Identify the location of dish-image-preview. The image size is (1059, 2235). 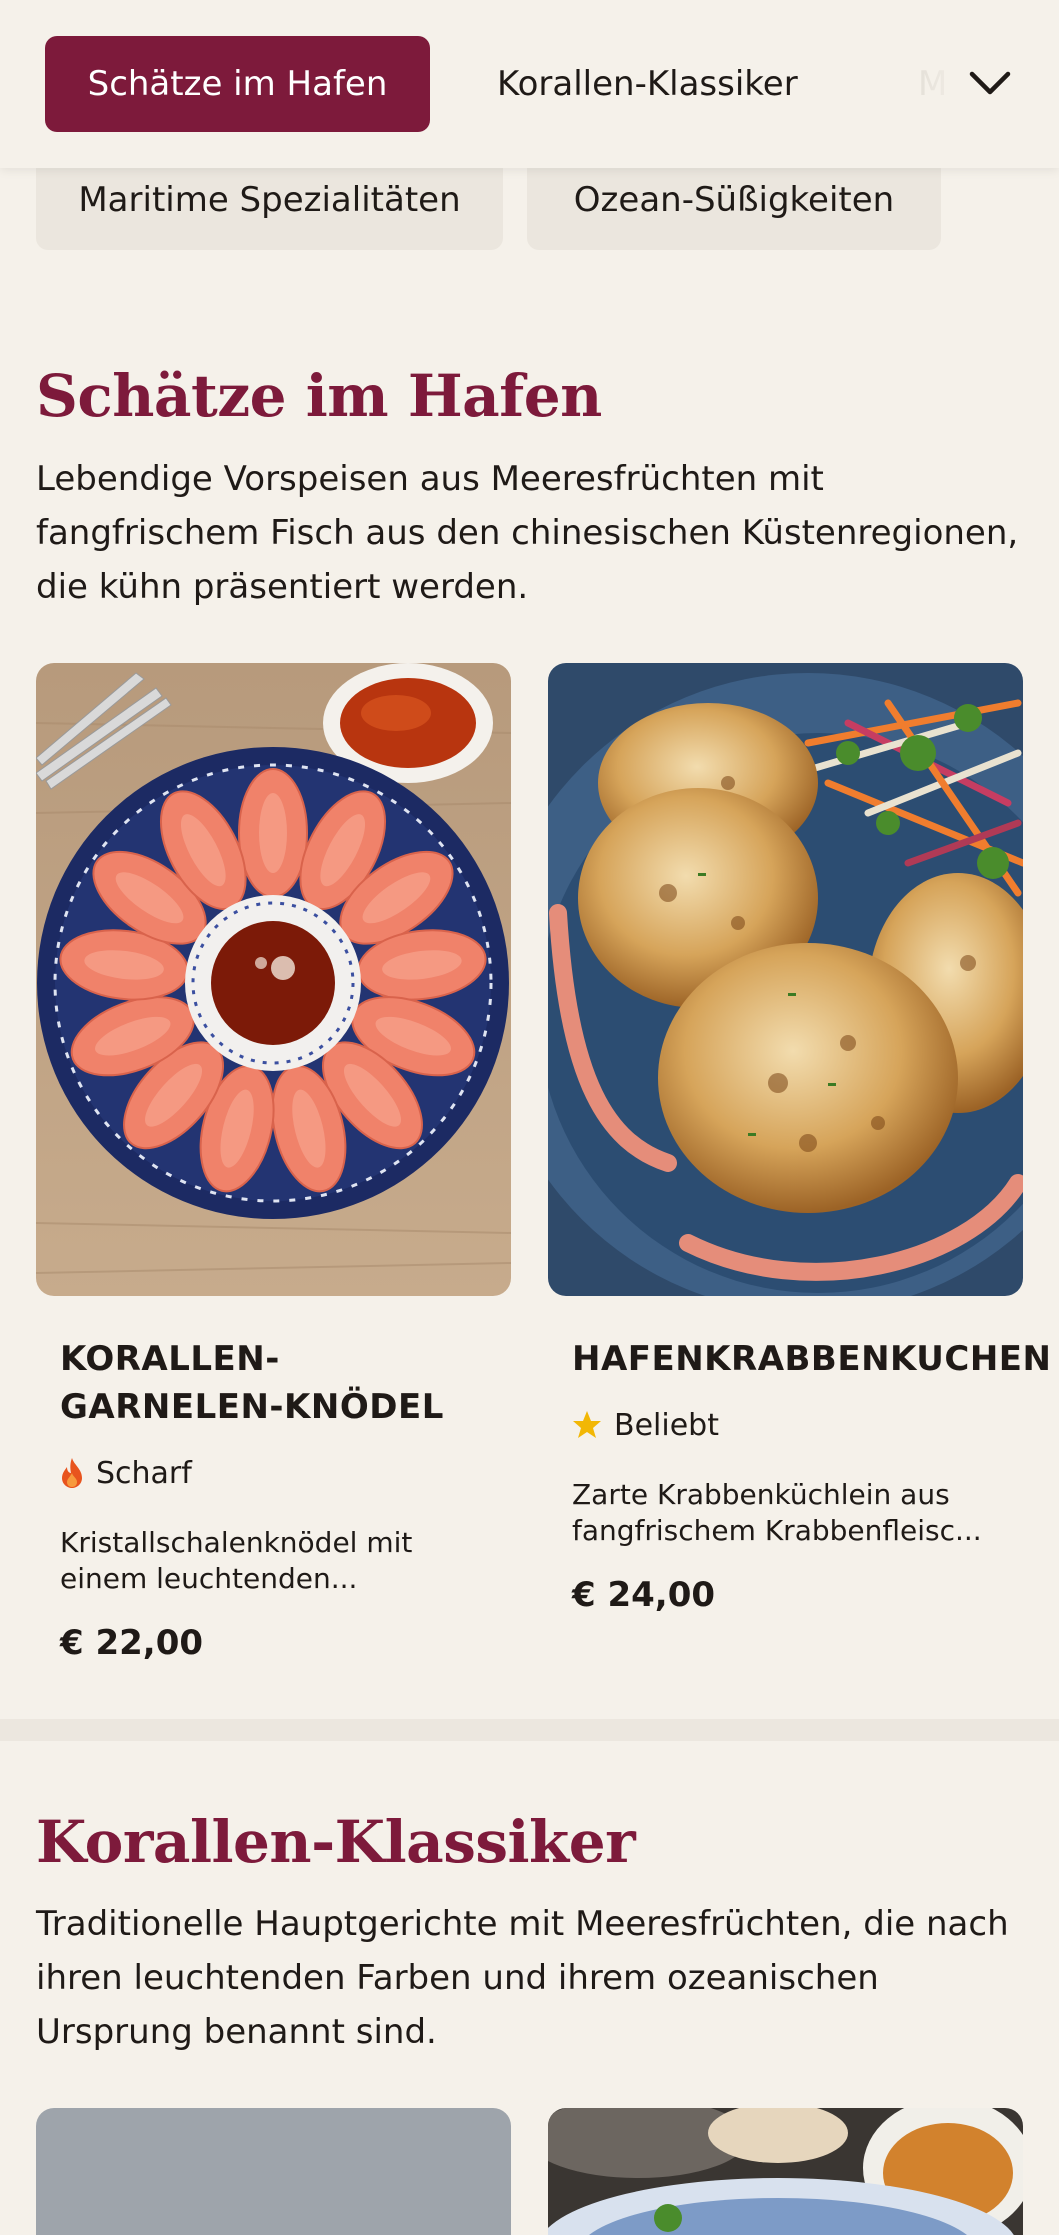
(785, 2171).